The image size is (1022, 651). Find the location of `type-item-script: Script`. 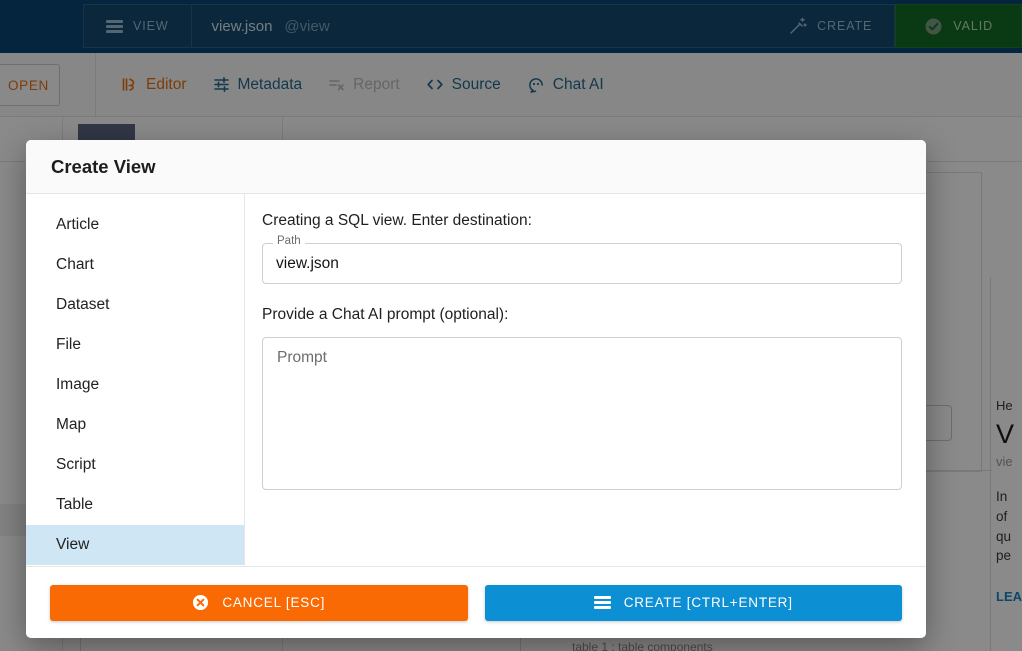

type-item-script: Script is located at coordinates (135, 465).